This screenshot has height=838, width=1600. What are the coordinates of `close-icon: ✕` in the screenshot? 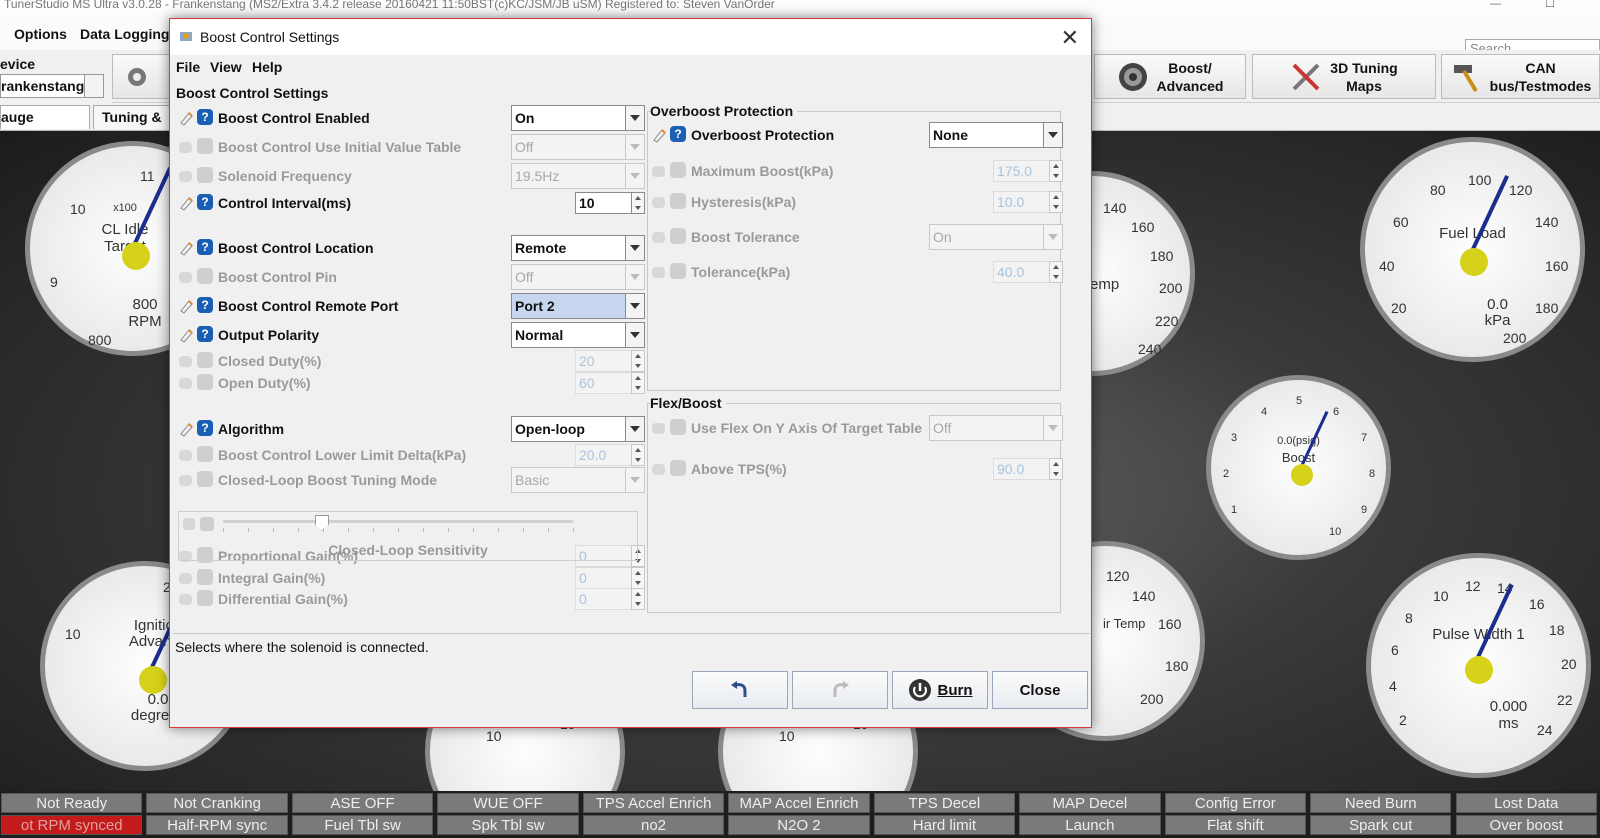 It's located at (1070, 38).